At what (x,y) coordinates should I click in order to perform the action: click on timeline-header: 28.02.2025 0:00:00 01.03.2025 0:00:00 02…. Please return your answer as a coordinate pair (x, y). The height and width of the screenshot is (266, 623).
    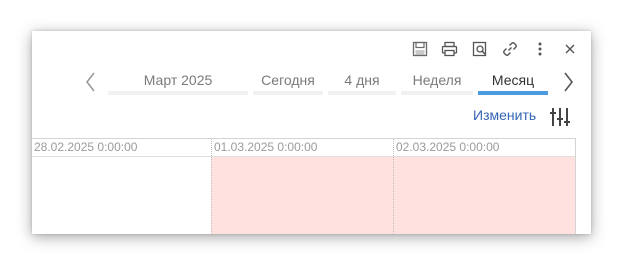
    Looking at the image, I should click on (303, 148).